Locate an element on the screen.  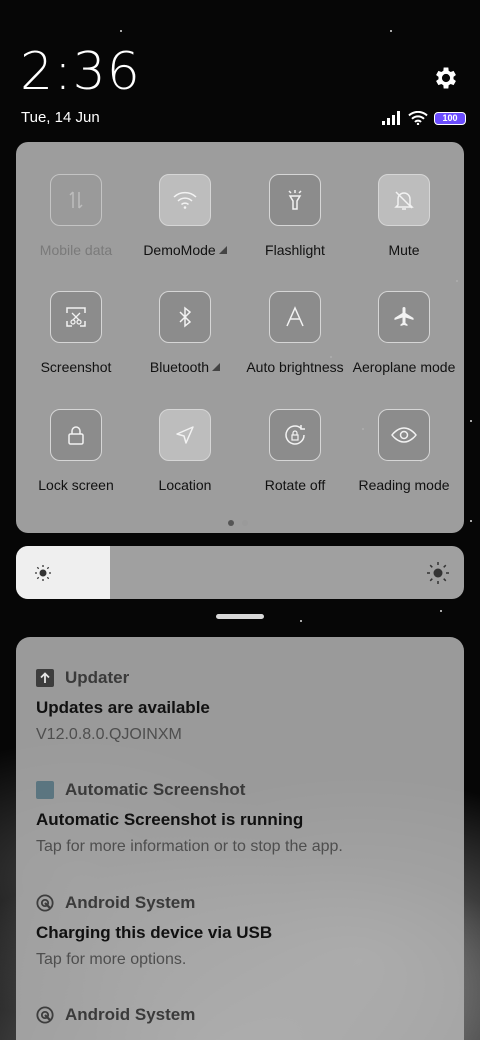
panel-drag-handle is located at coordinates (240, 616).